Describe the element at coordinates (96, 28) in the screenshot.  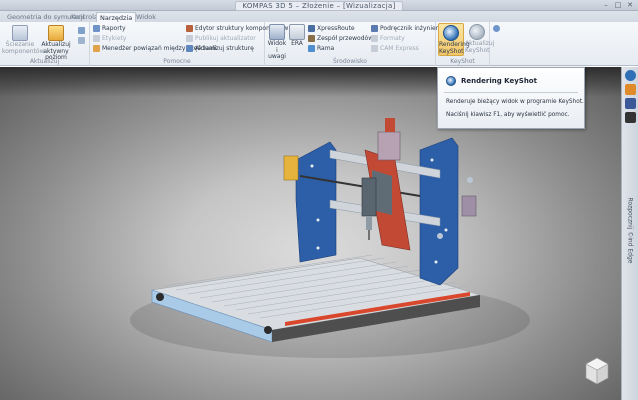
I see `report-icon` at that location.